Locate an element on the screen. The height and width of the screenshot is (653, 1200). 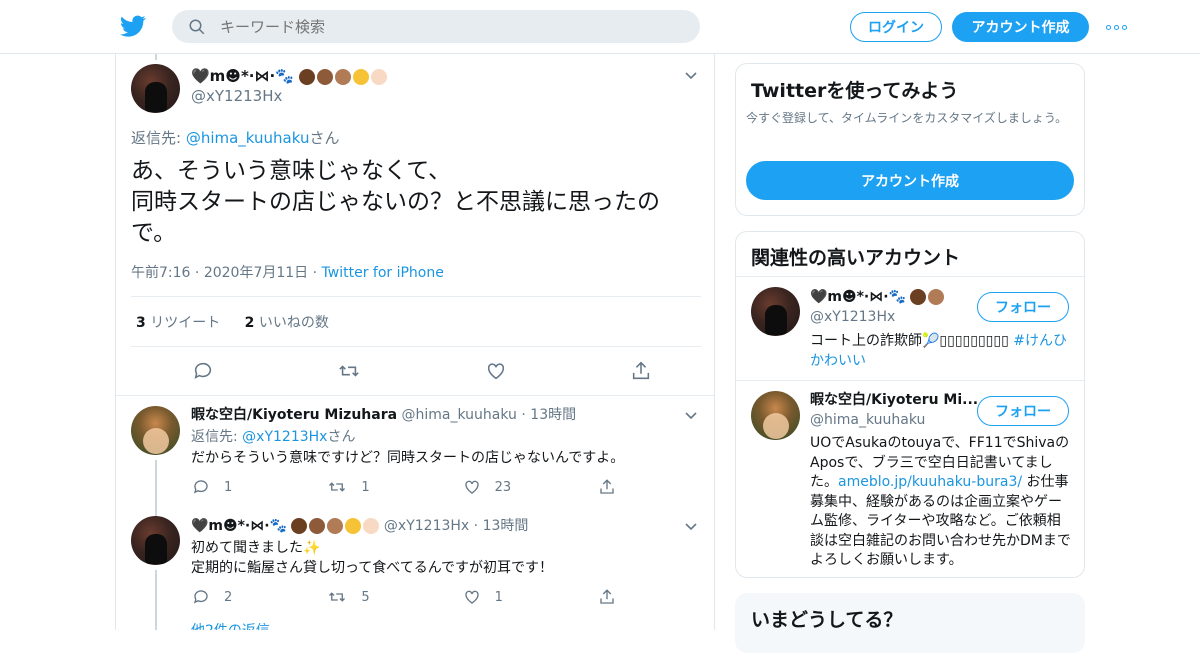
signup-button: アカウント作成 is located at coordinates (1020, 27).